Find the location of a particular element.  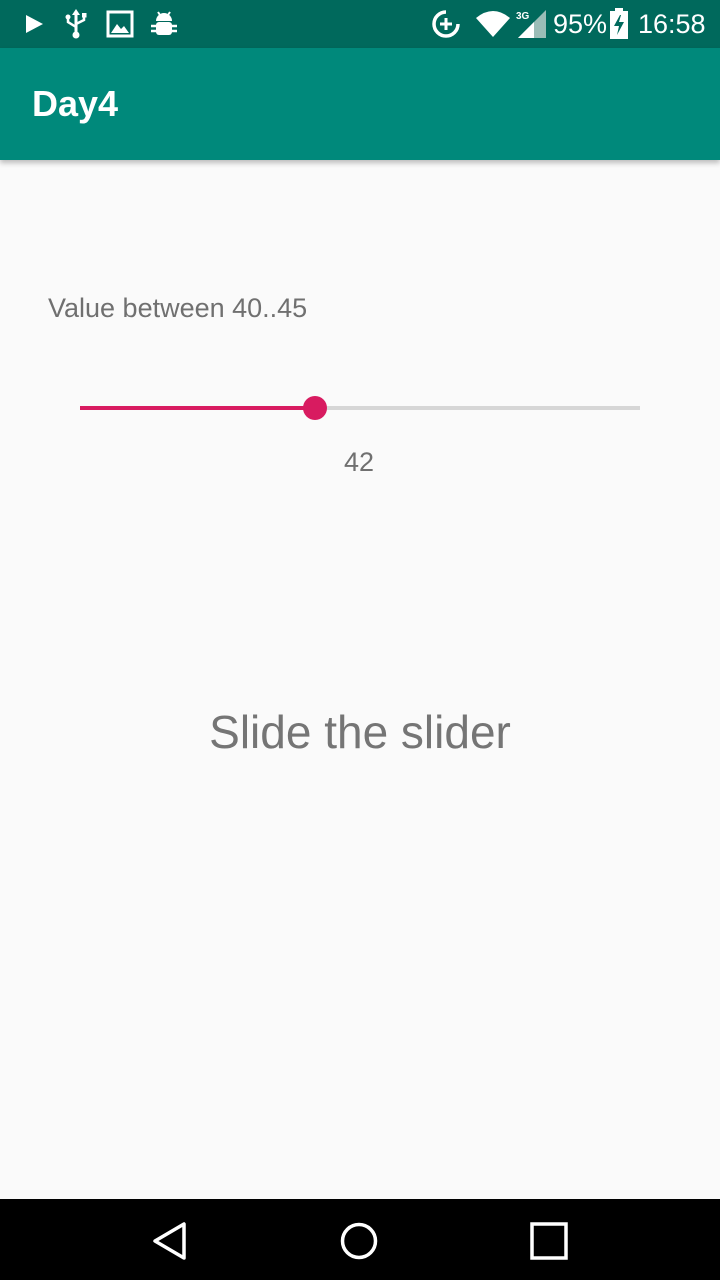

wifi-icon is located at coordinates (493, 24).